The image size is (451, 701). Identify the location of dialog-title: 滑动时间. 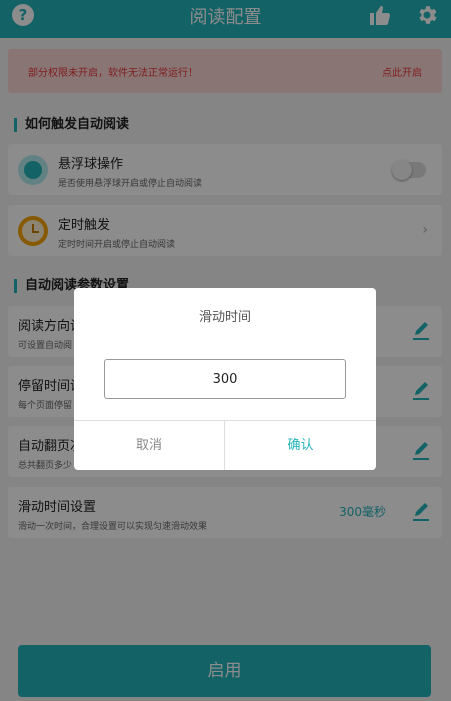
(224, 317).